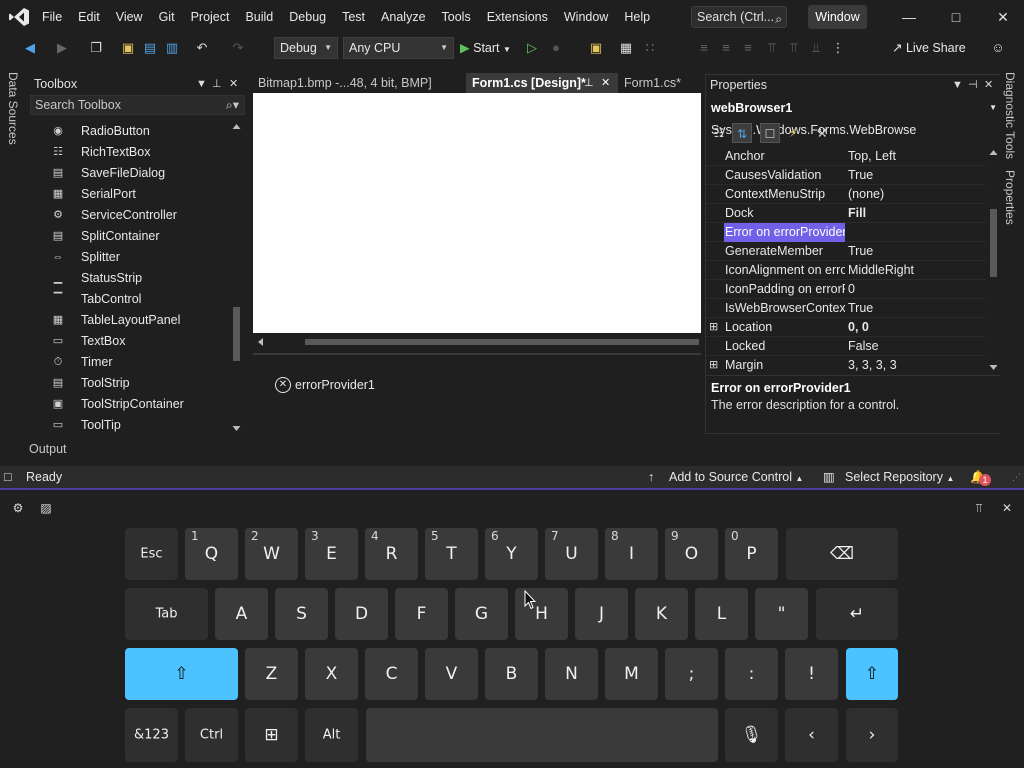 This screenshot has height=768, width=1024. Describe the element at coordinates (736, 477) in the screenshot. I see `add-to-source-control: Add to Source Control ▲` at that location.